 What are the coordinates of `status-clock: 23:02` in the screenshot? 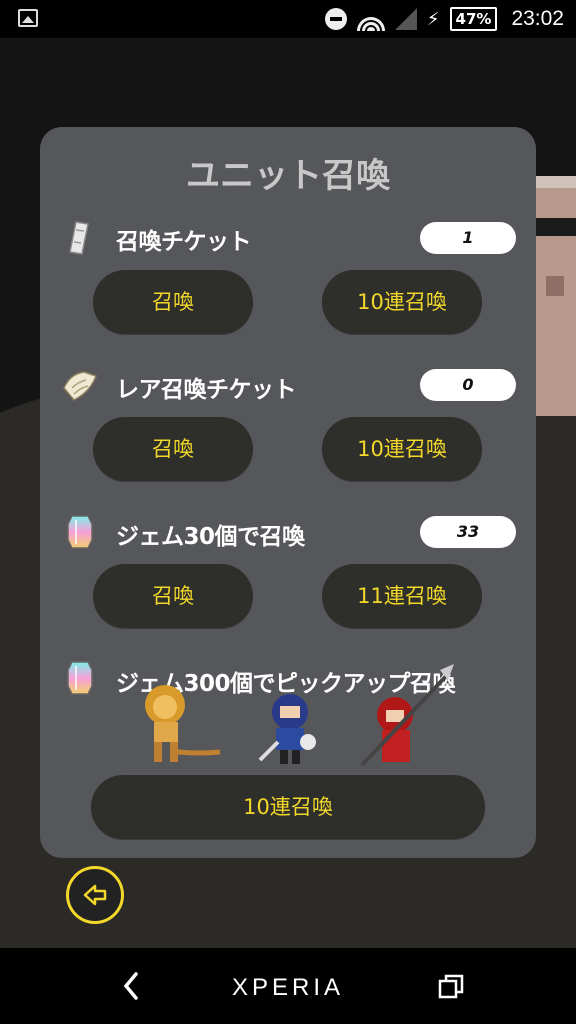 It's located at (537, 18).